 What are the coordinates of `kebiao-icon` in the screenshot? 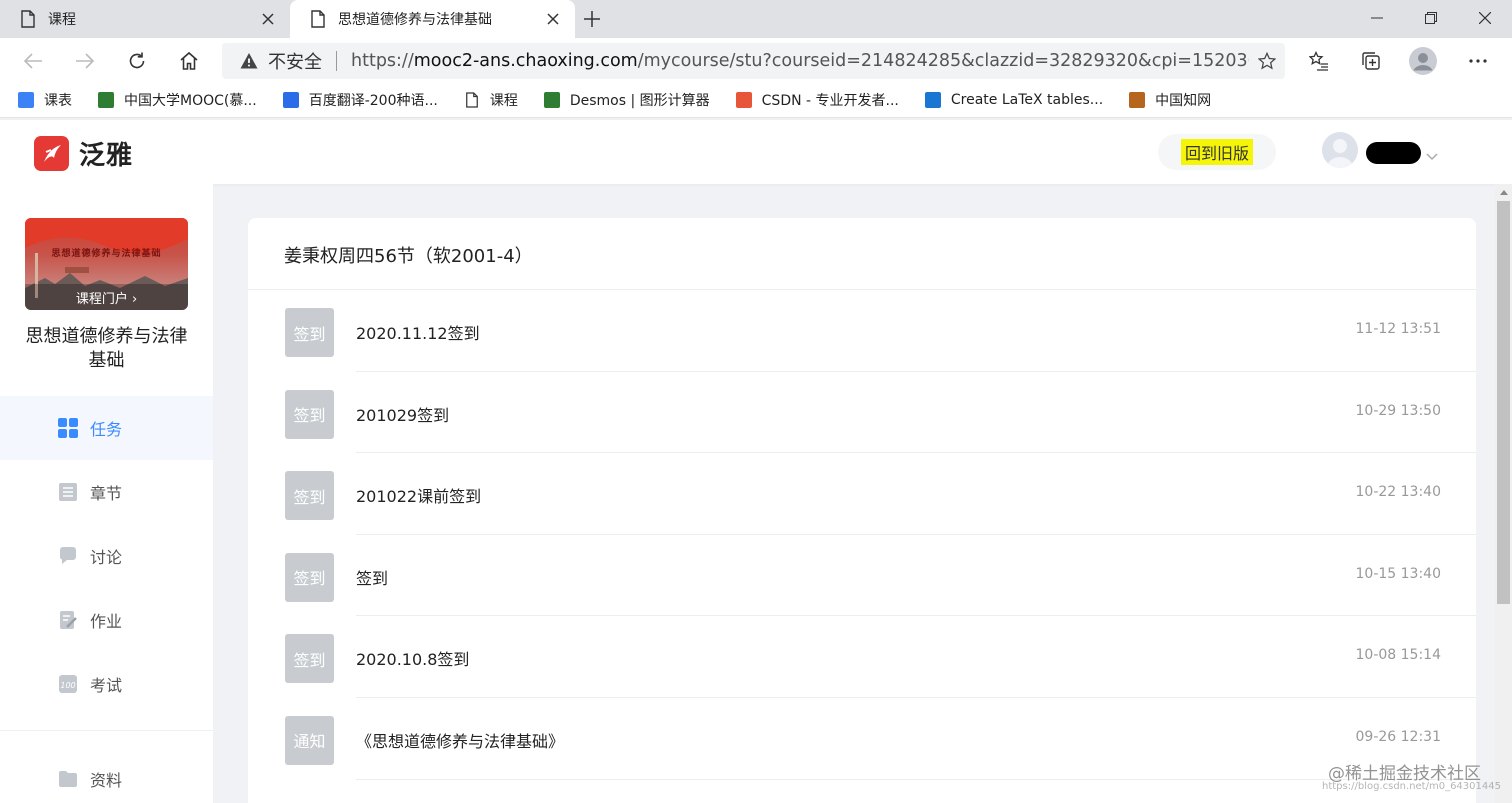 It's located at (26, 99).